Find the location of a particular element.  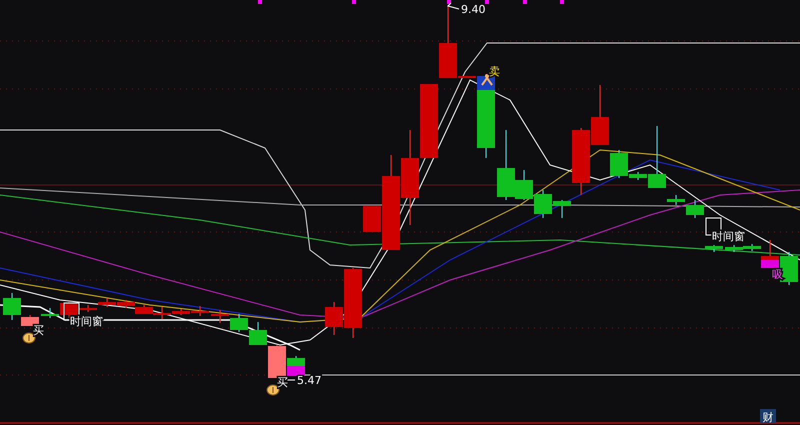

high-price-label: 9.40 is located at coordinates (473, 9).